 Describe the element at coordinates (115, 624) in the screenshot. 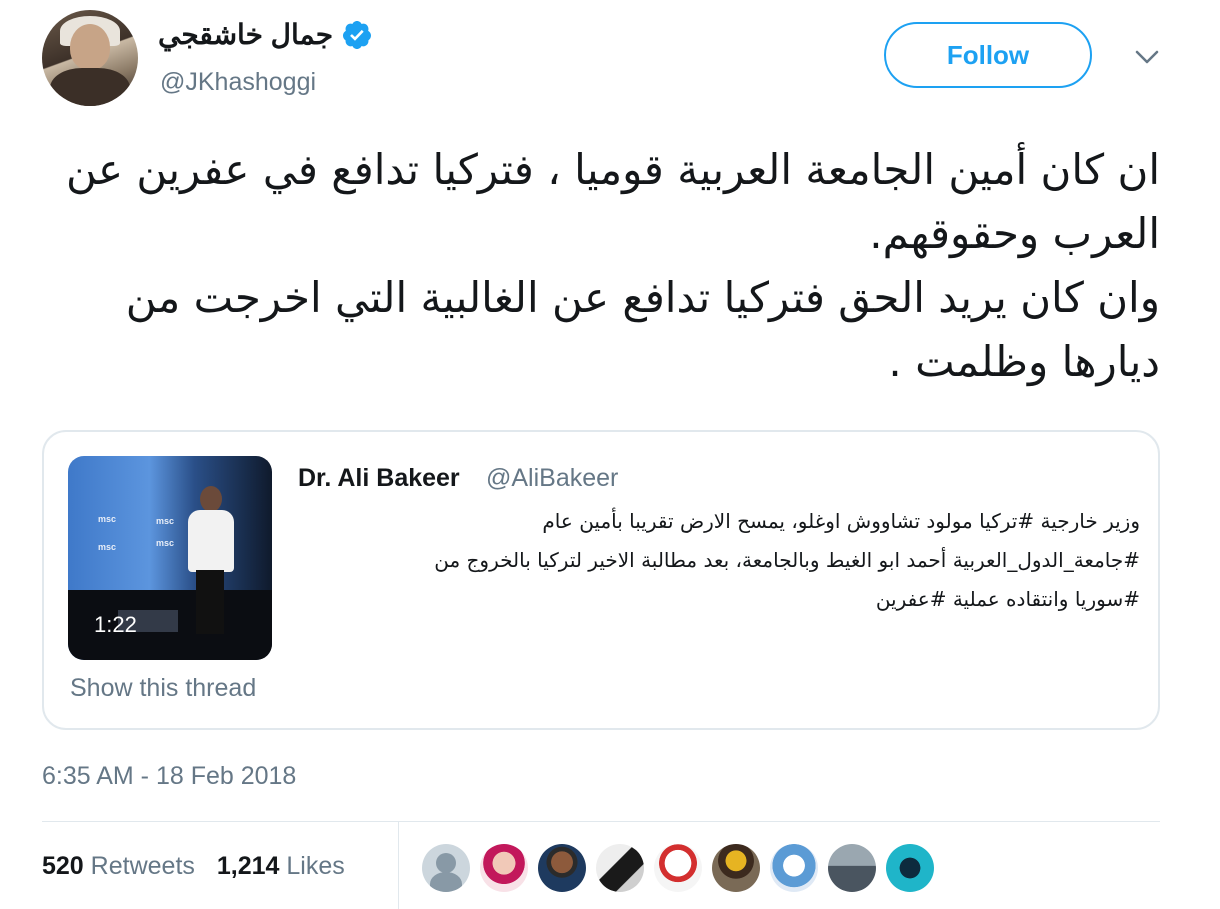

I see `video-duration: 1:22` at that location.